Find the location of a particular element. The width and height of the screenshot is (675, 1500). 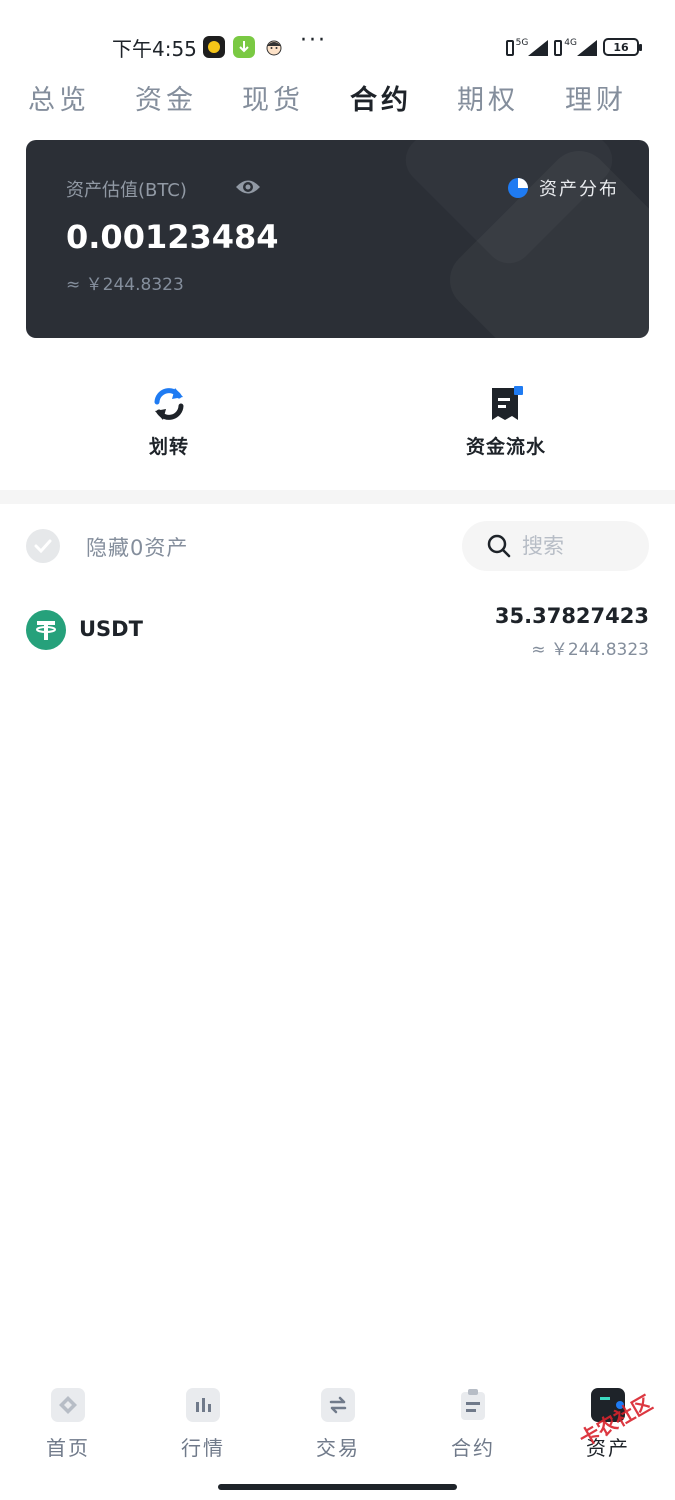

hide-zero-checkbox is located at coordinates (43, 546).